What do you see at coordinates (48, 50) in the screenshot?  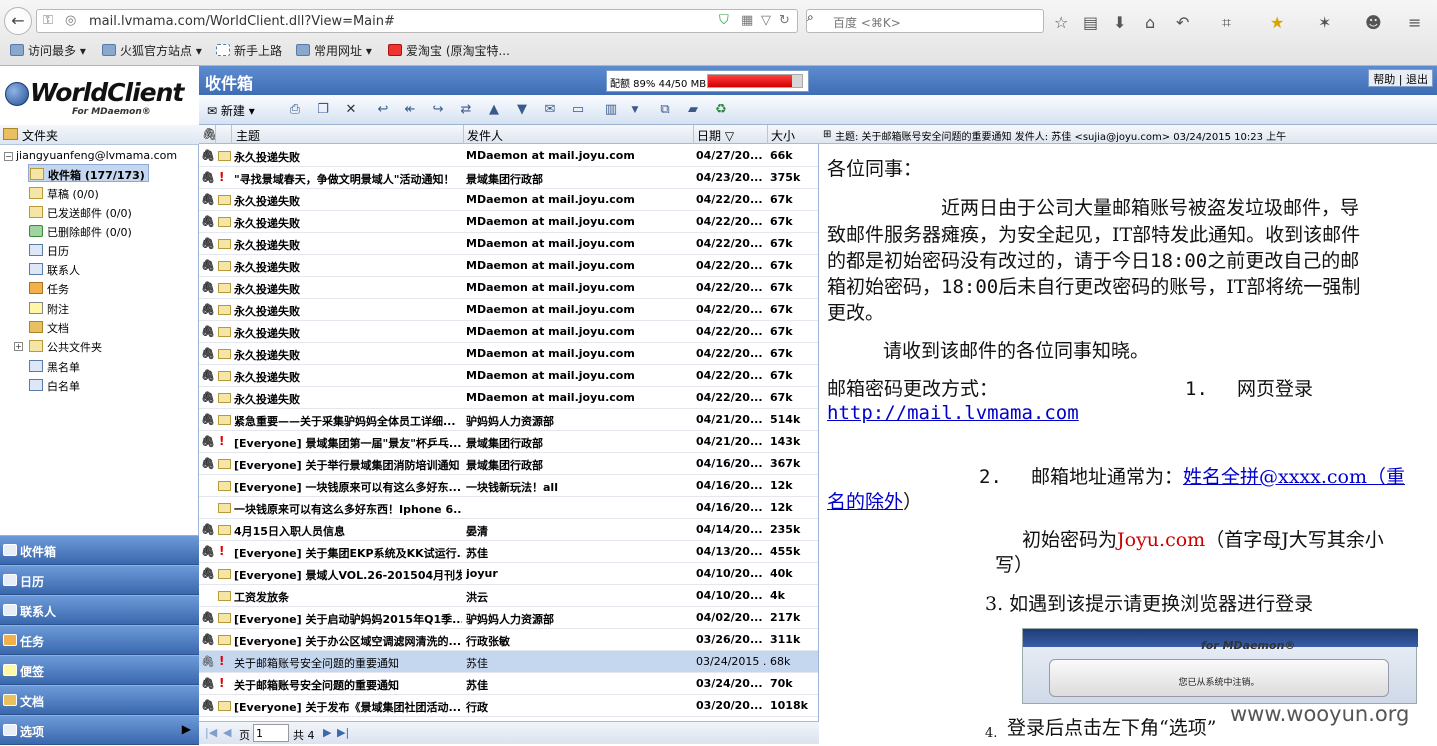 I see `bookmark-most-visited: 访问最多 ▾` at bounding box center [48, 50].